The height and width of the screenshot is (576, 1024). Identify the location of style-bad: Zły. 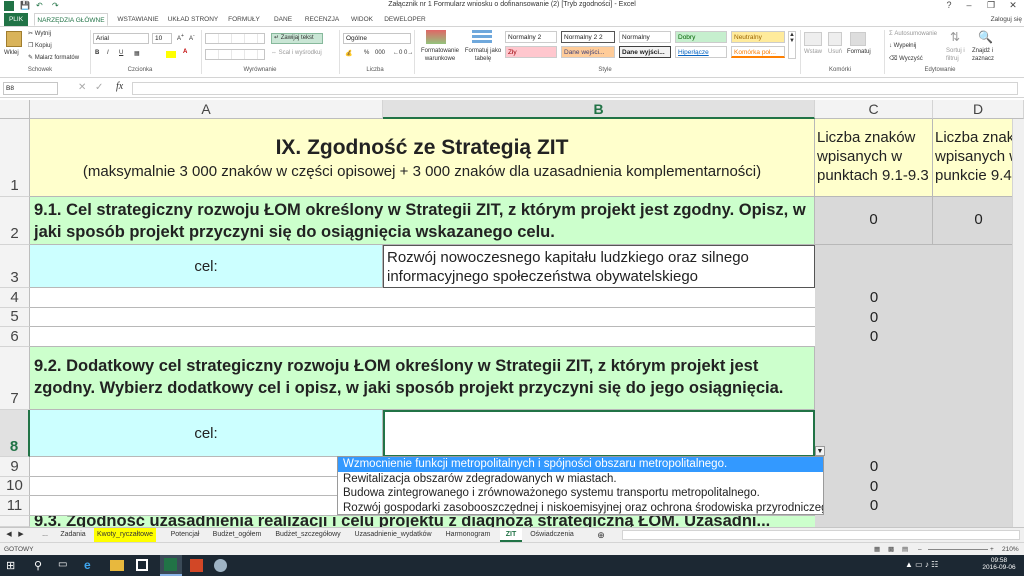
(531, 52).